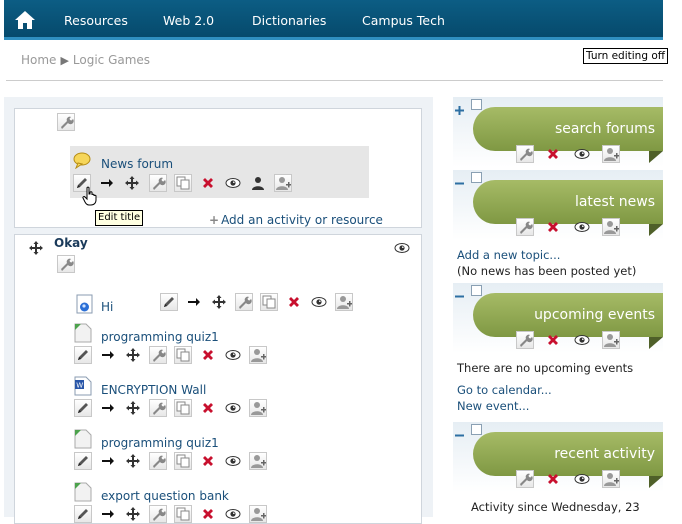 The image size is (682, 524). Describe the element at coordinates (153, 390) in the screenshot. I see `activity-link: ENCRYPTION Wall` at that location.